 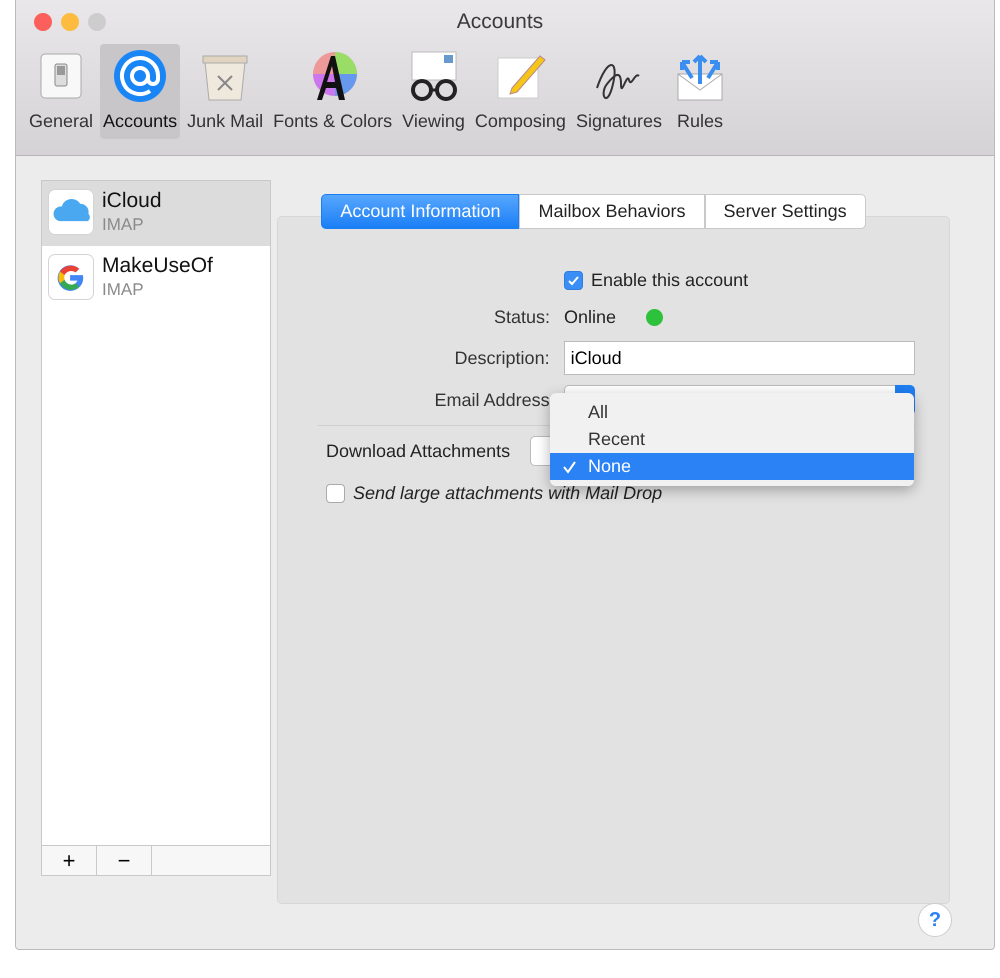 I want to click on checkbox-label: Enable this account, so click(x=669, y=280).